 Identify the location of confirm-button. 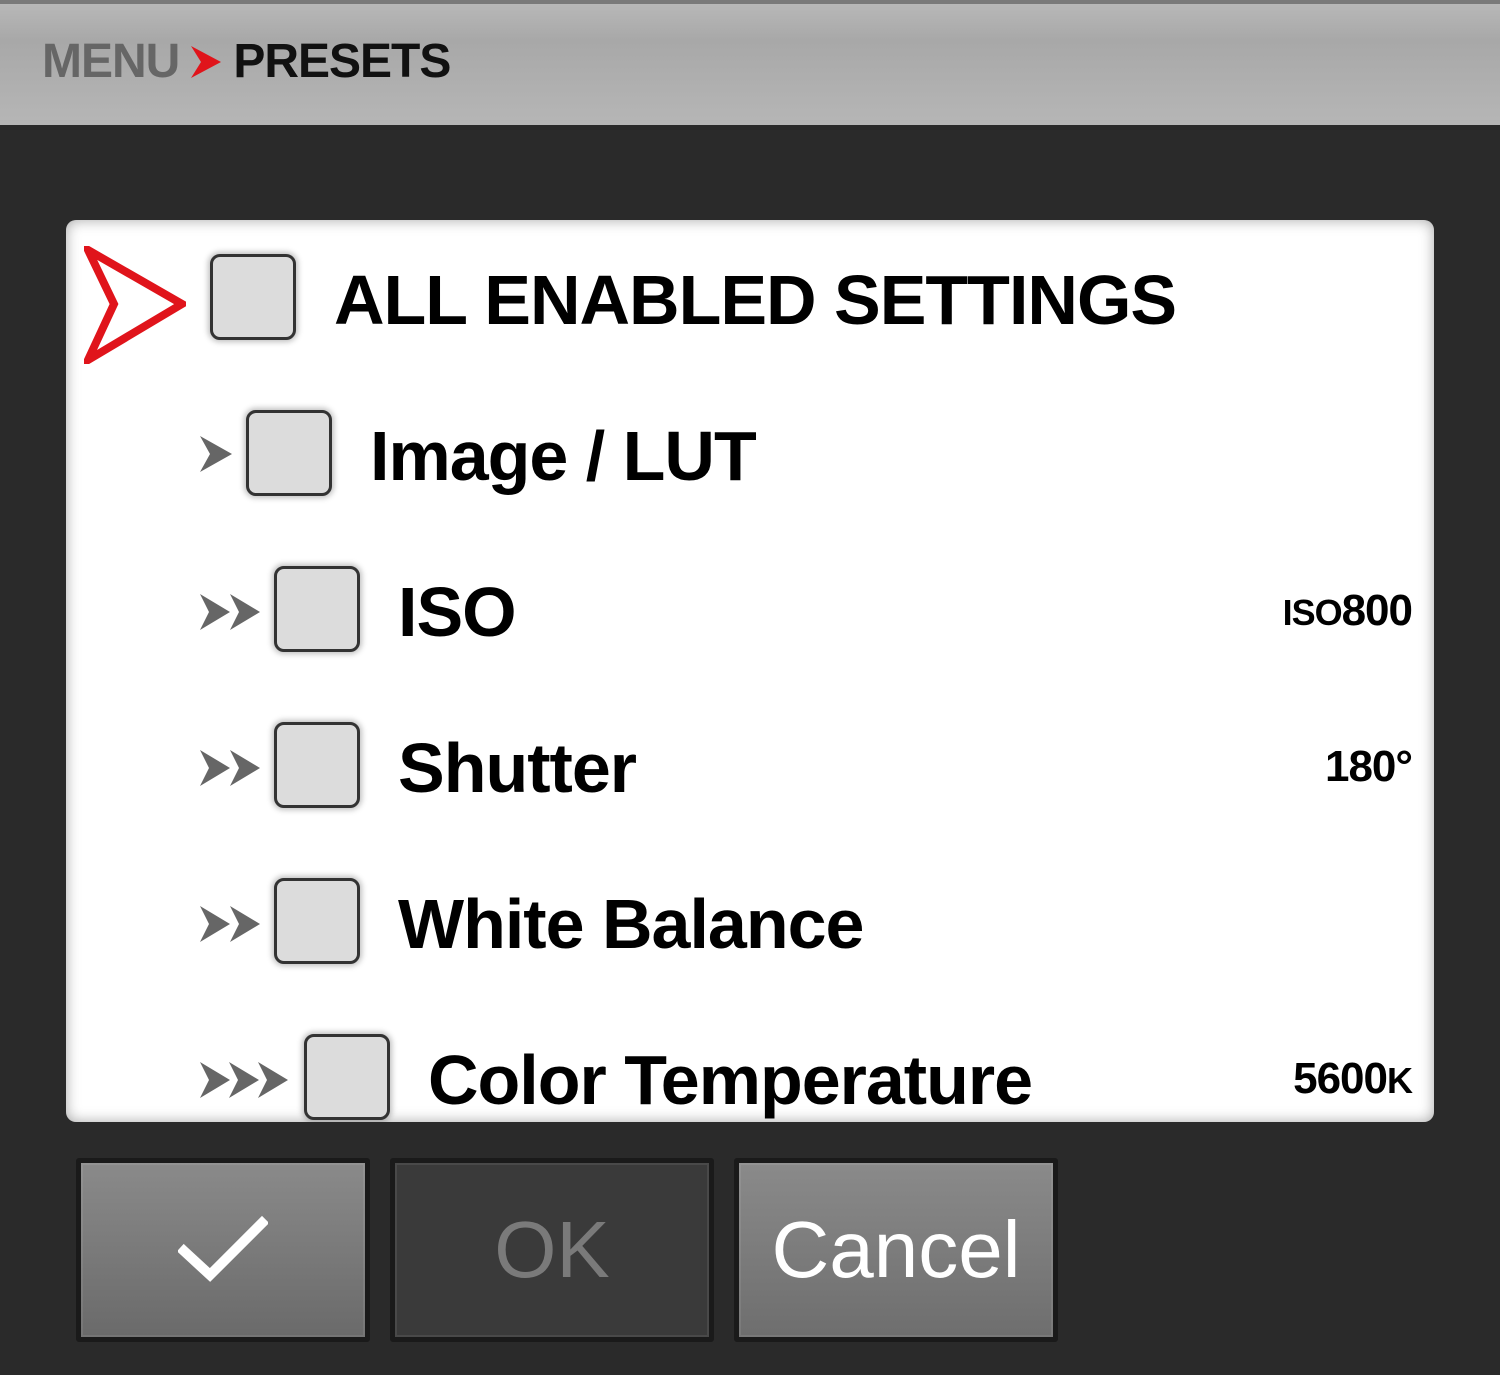
(223, 1250).